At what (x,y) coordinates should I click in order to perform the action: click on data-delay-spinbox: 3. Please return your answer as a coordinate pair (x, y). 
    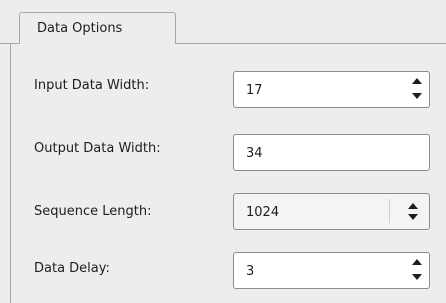
    Looking at the image, I should click on (331, 270).